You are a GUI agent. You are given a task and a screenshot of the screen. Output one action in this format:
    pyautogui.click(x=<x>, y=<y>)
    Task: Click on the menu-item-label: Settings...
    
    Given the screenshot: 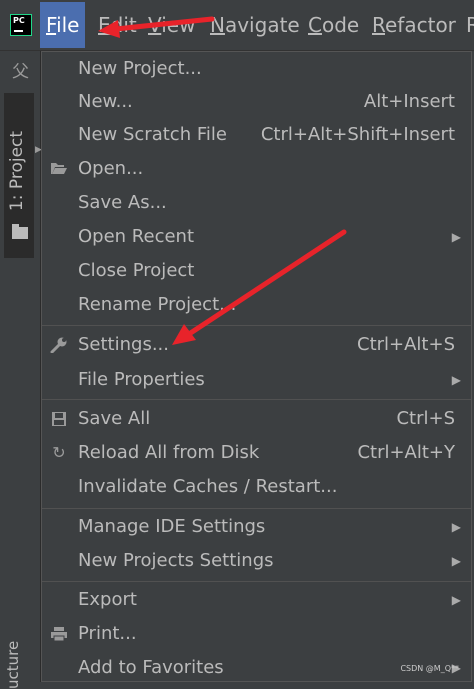 What is the action you would take?
    pyautogui.click(x=123, y=344)
    